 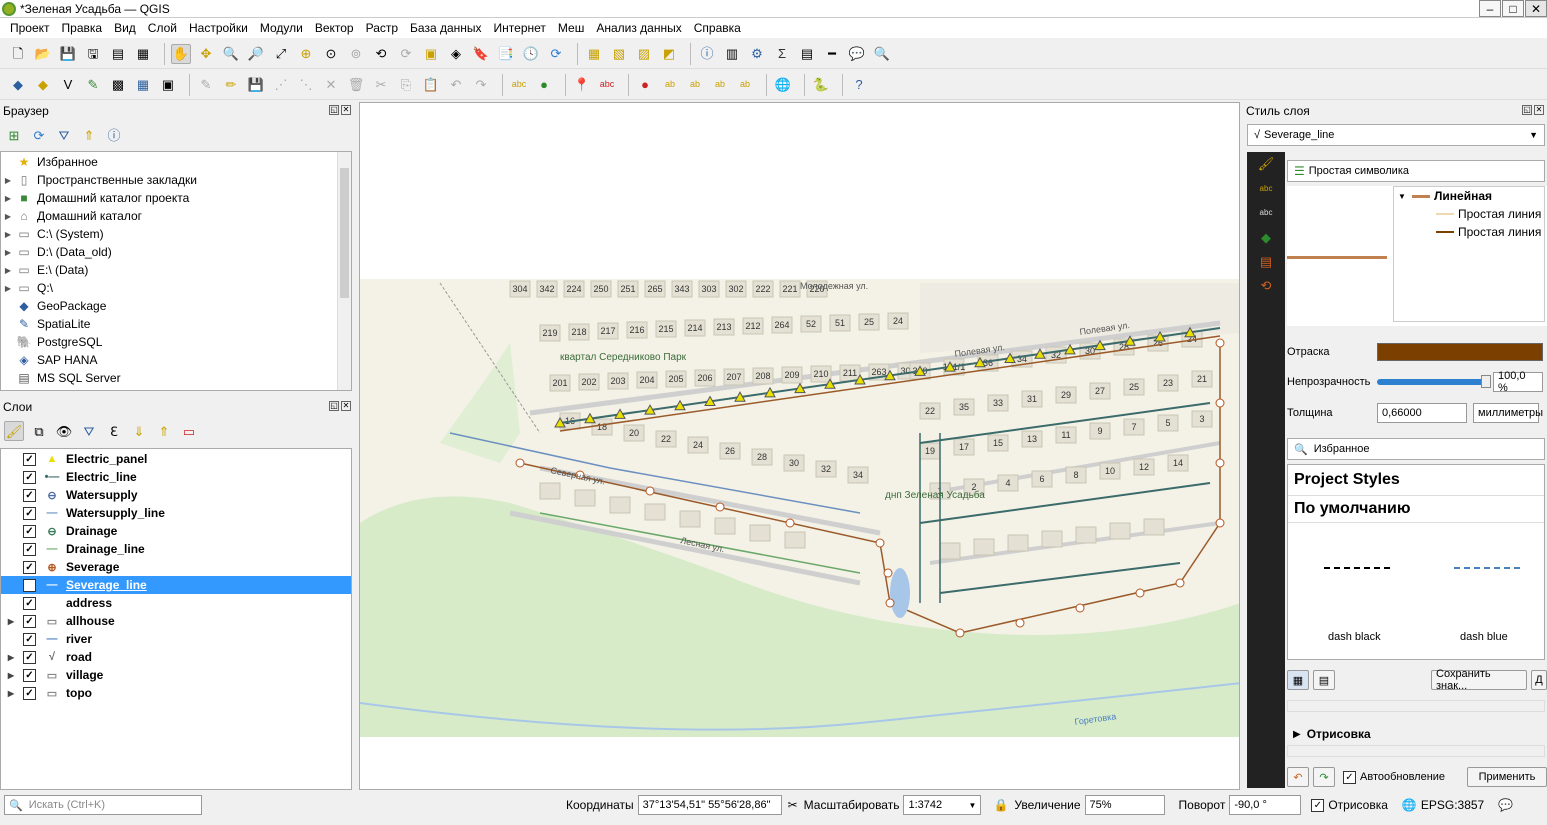 I want to click on coords-toggle-icon: ✂, so click(x=793, y=805).